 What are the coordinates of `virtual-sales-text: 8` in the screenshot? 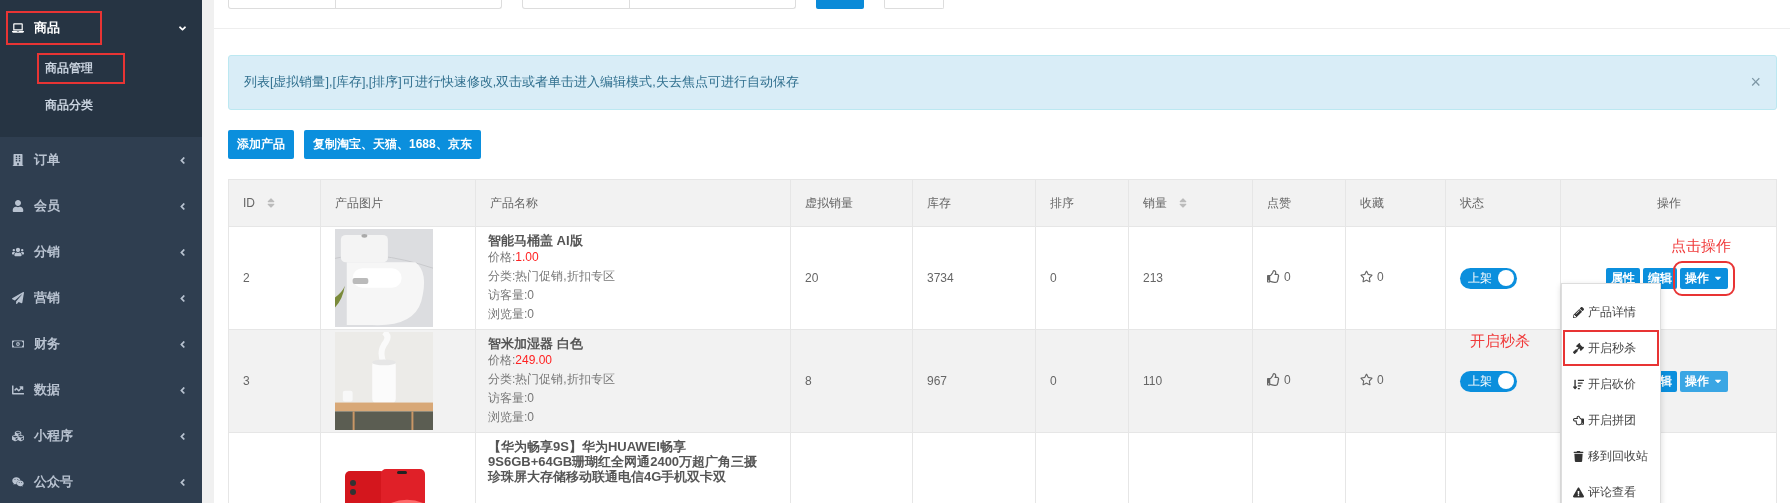 It's located at (808, 381).